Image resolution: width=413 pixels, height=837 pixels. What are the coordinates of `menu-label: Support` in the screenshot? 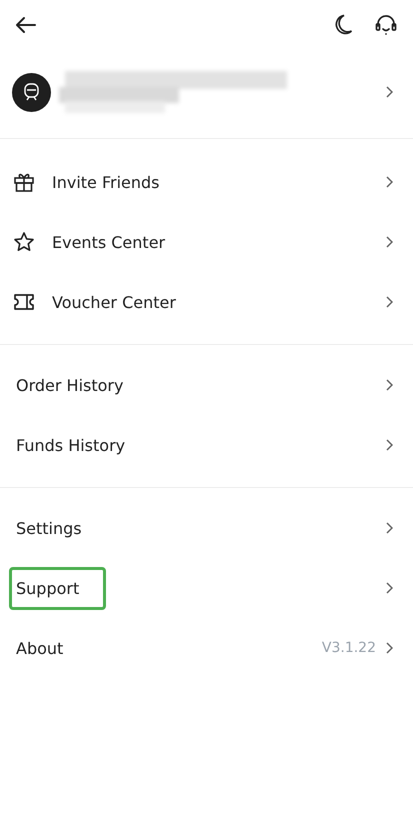 It's located at (57, 588).